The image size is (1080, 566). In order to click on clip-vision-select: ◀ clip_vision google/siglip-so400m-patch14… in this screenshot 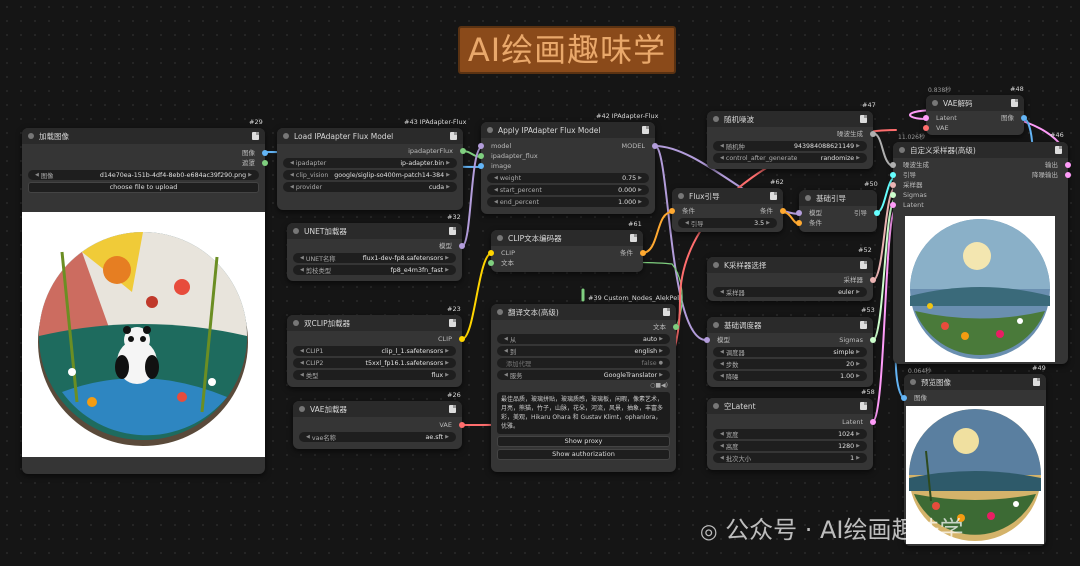, I will do `click(370, 175)`.